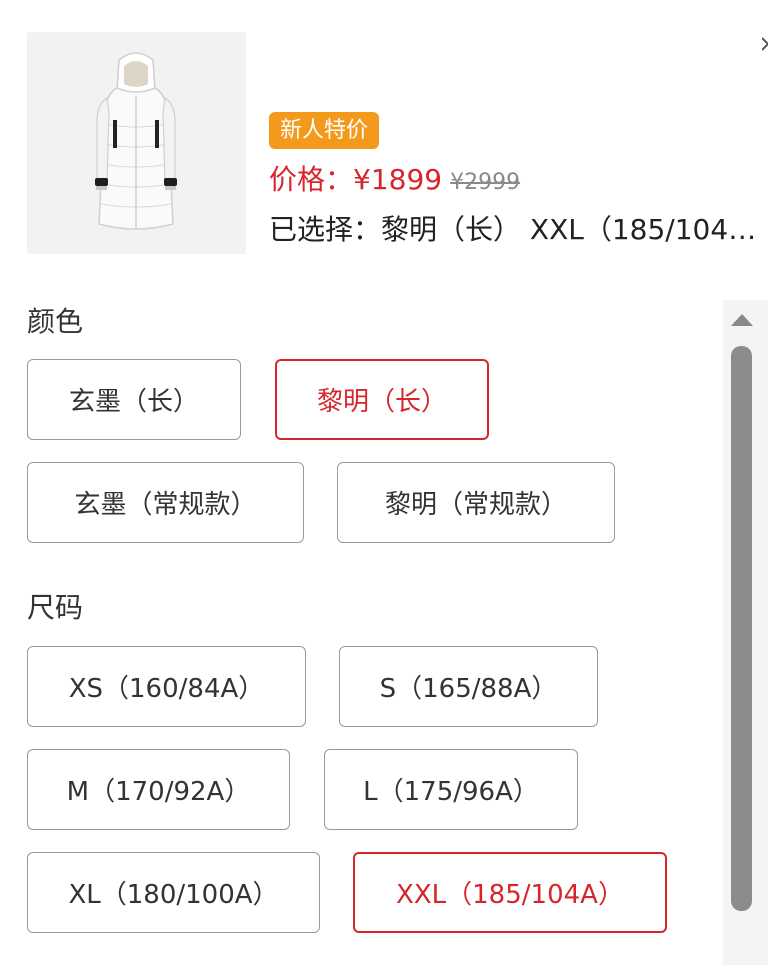 Image resolution: width=768 pixels, height=965 pixels. I want to click on size-option-xl: XL（180/100A）, so click(173, 892).